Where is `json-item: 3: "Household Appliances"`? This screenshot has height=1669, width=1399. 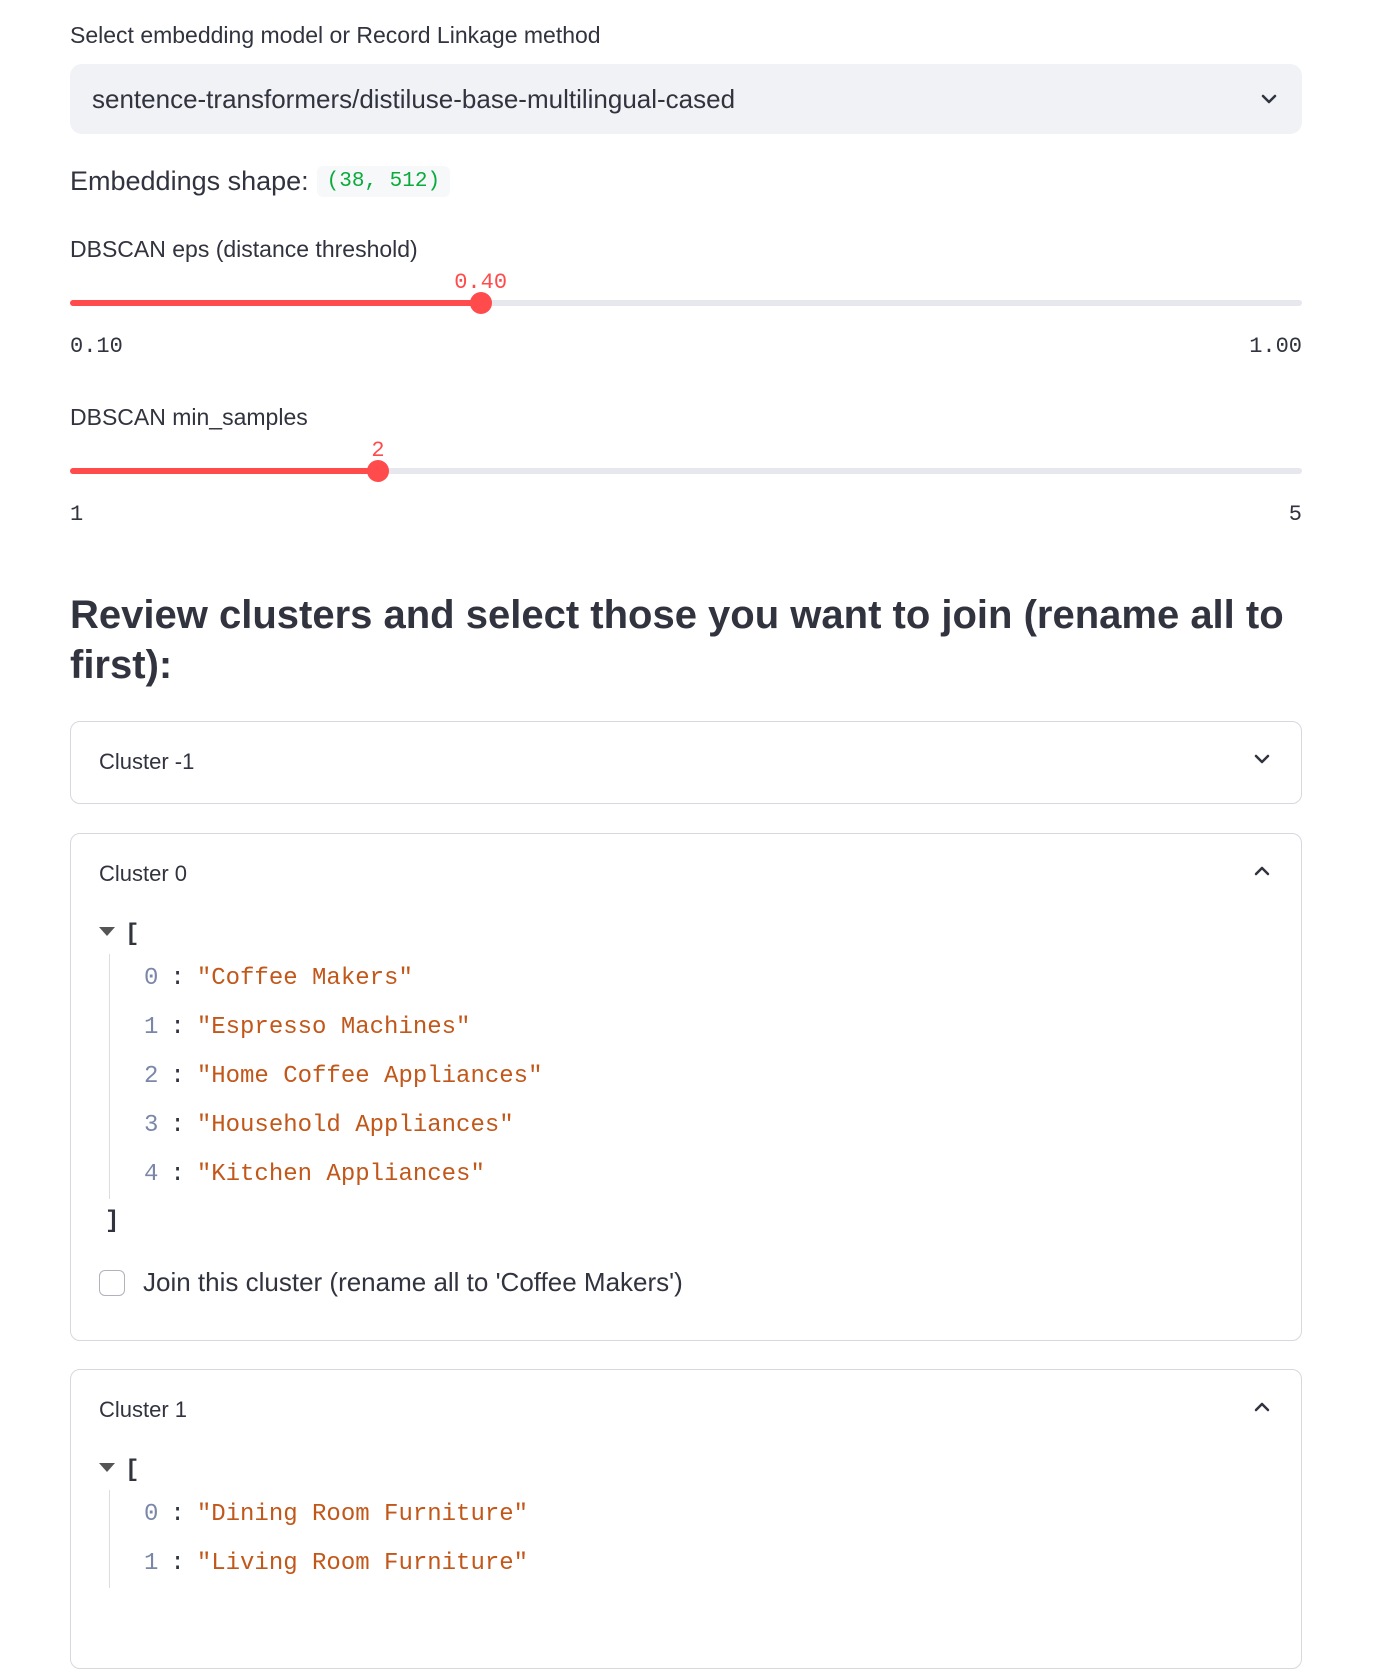 json-item: 3: "Household Appliances" is located at coordinates (722, 1125).